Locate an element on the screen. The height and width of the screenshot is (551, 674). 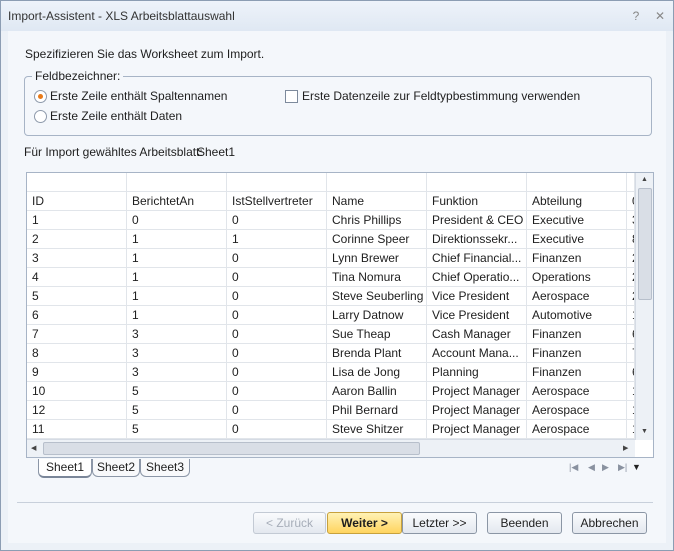
vertical-scroll-thumb is located at coordinates (645, 244).